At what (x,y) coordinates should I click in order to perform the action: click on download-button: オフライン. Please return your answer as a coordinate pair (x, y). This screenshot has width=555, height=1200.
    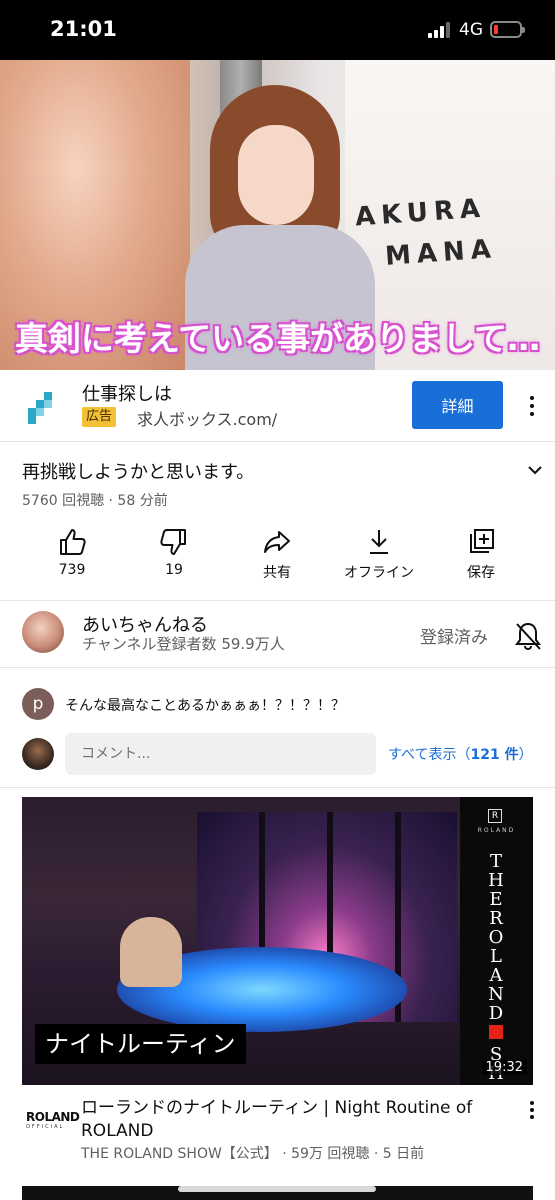
    Looking at the image, I should click on (379, 555).